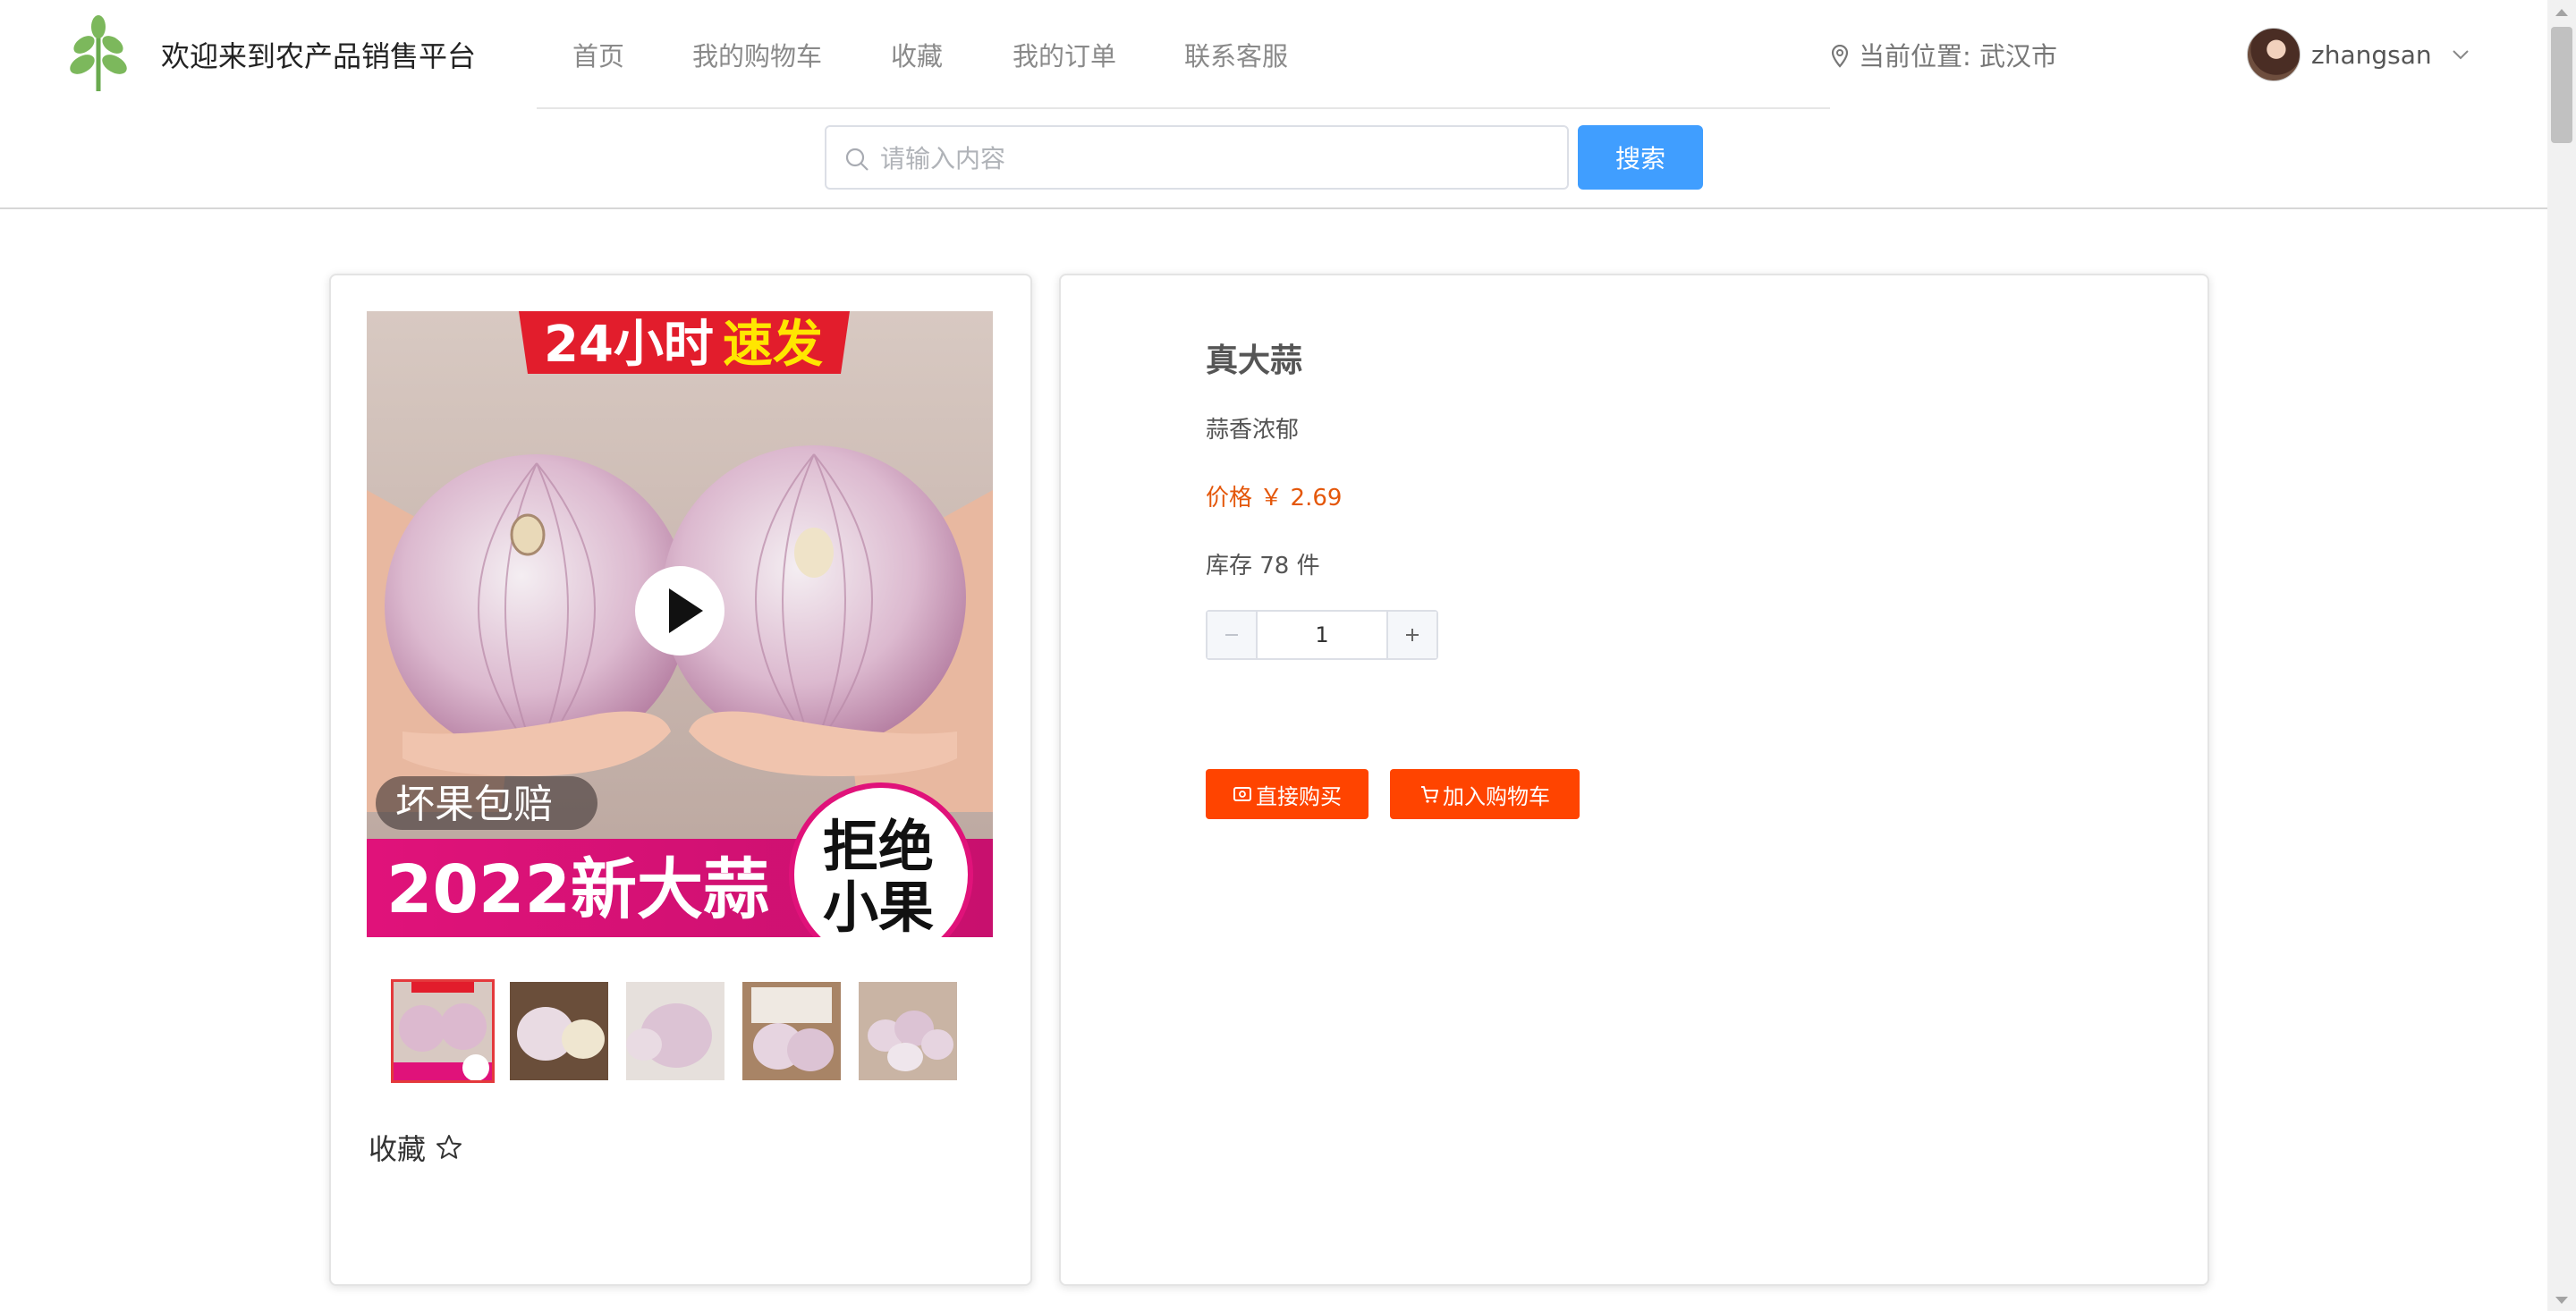 The image size is (2576, 1311). Describe the element at coordinates (2561, 655) in the screenshot. I see `scrollbar` at that location.